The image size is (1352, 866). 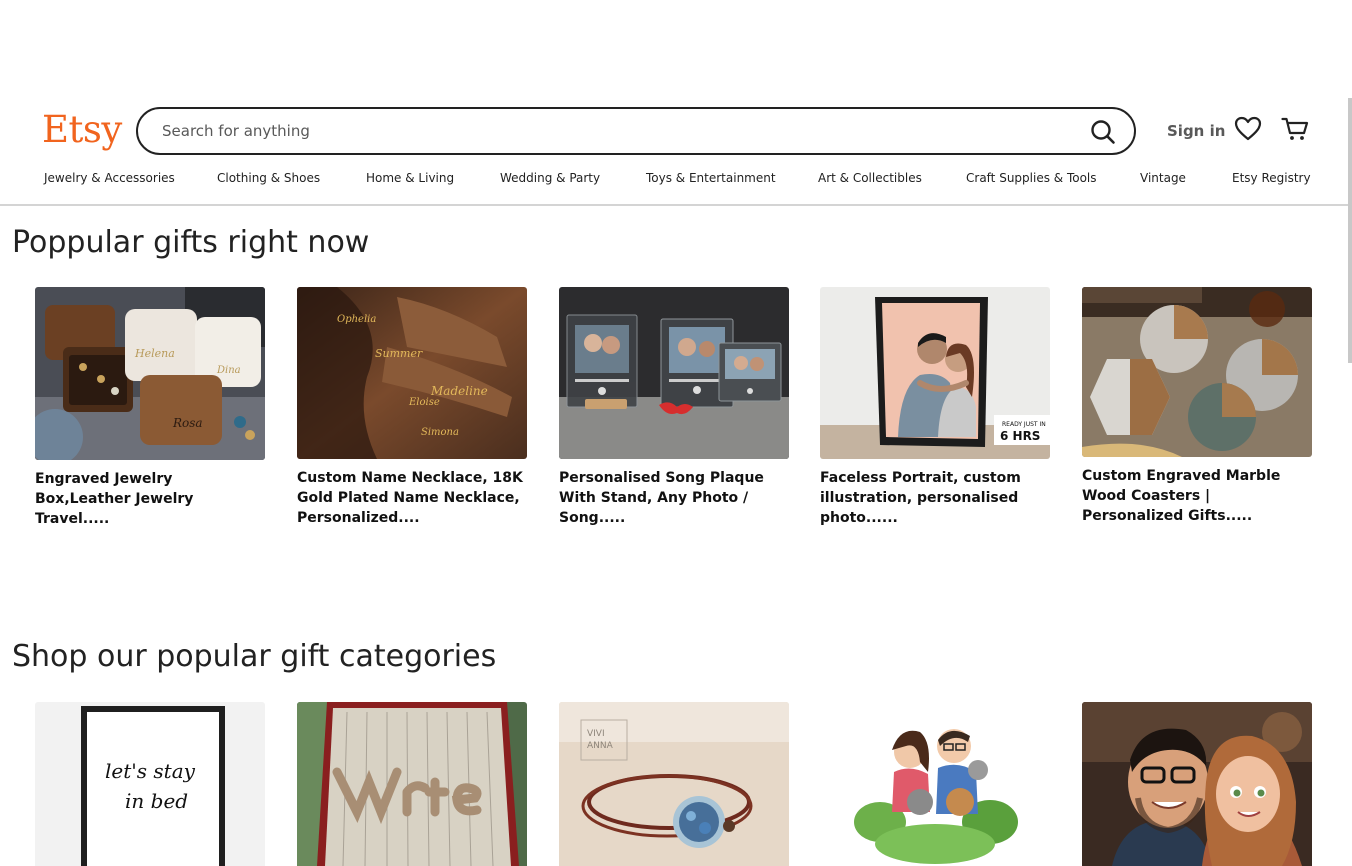 I want to click on search-input, so click(x=612, y=131).